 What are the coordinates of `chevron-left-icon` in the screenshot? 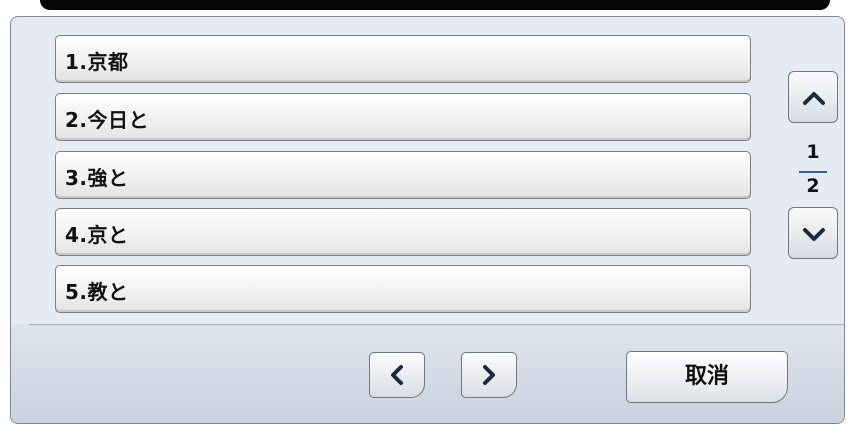 It's located at (397, 375).